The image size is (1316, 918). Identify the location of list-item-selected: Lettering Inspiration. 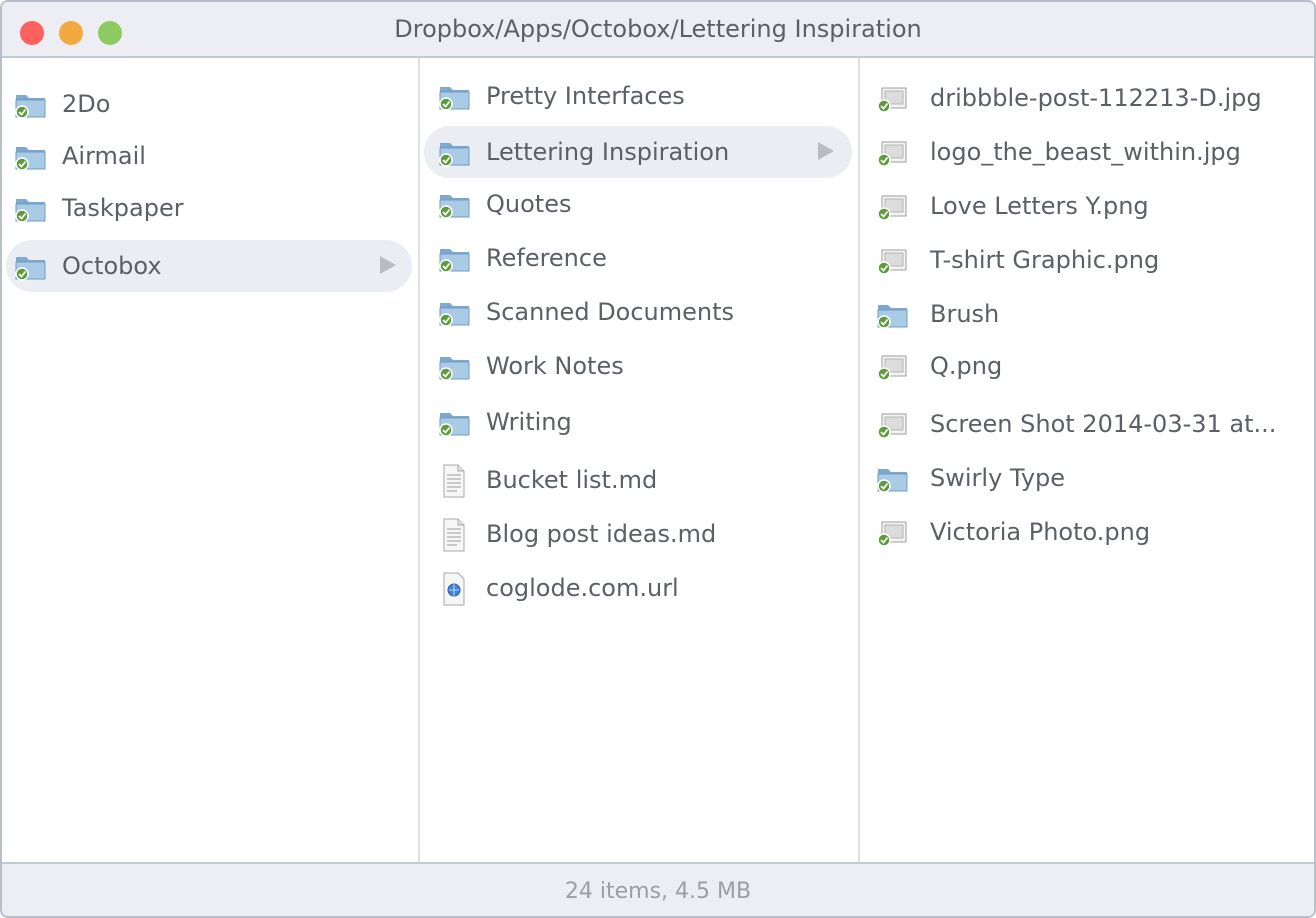
(638, 152).